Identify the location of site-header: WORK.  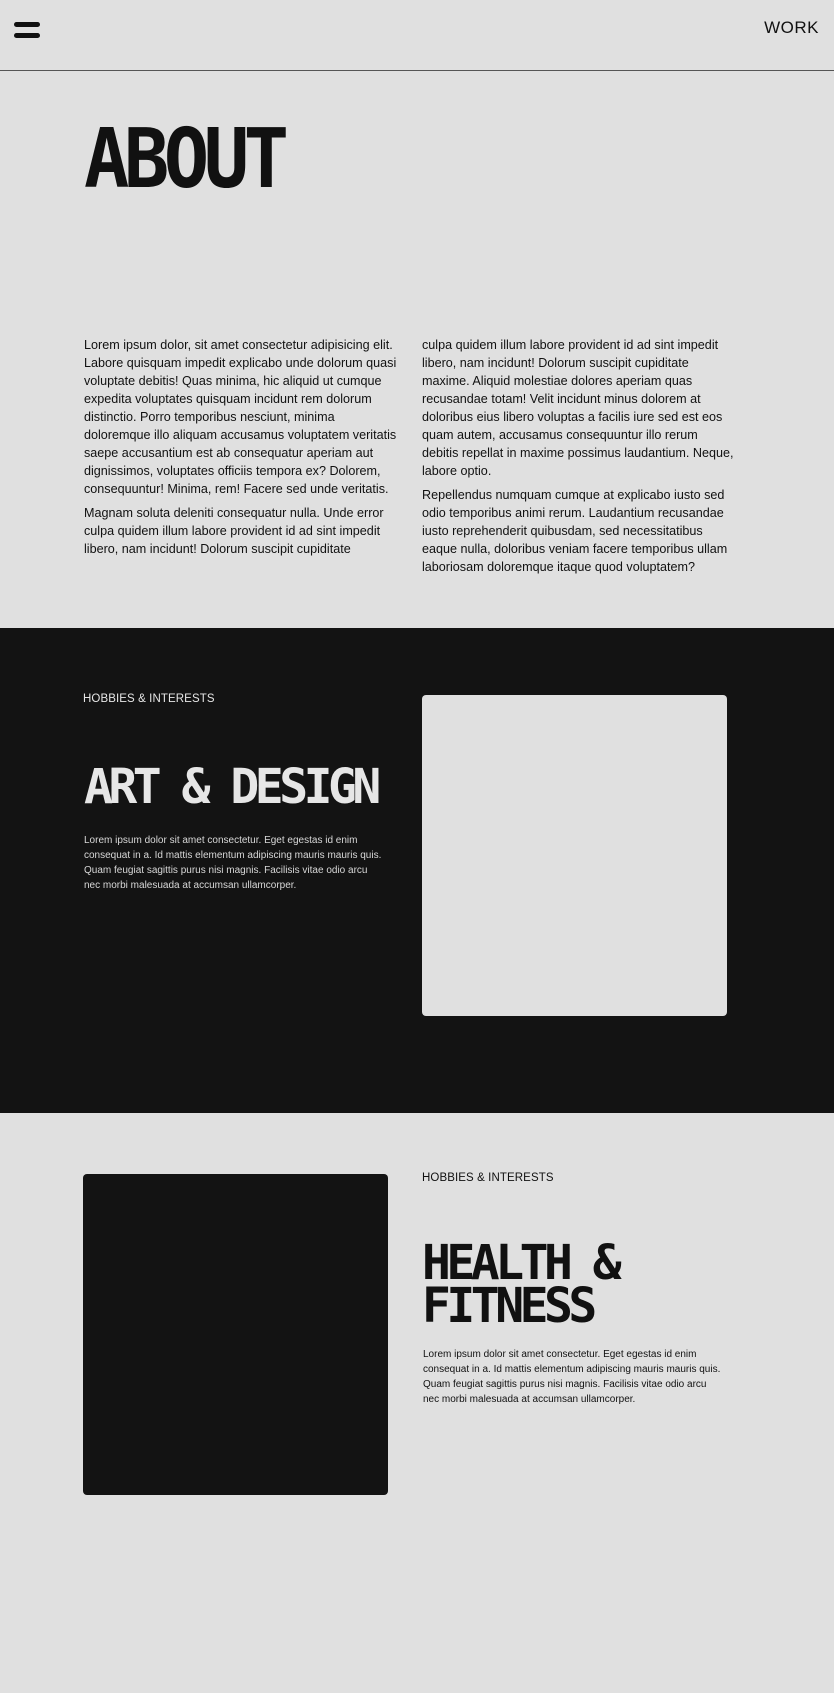
(417, 35).